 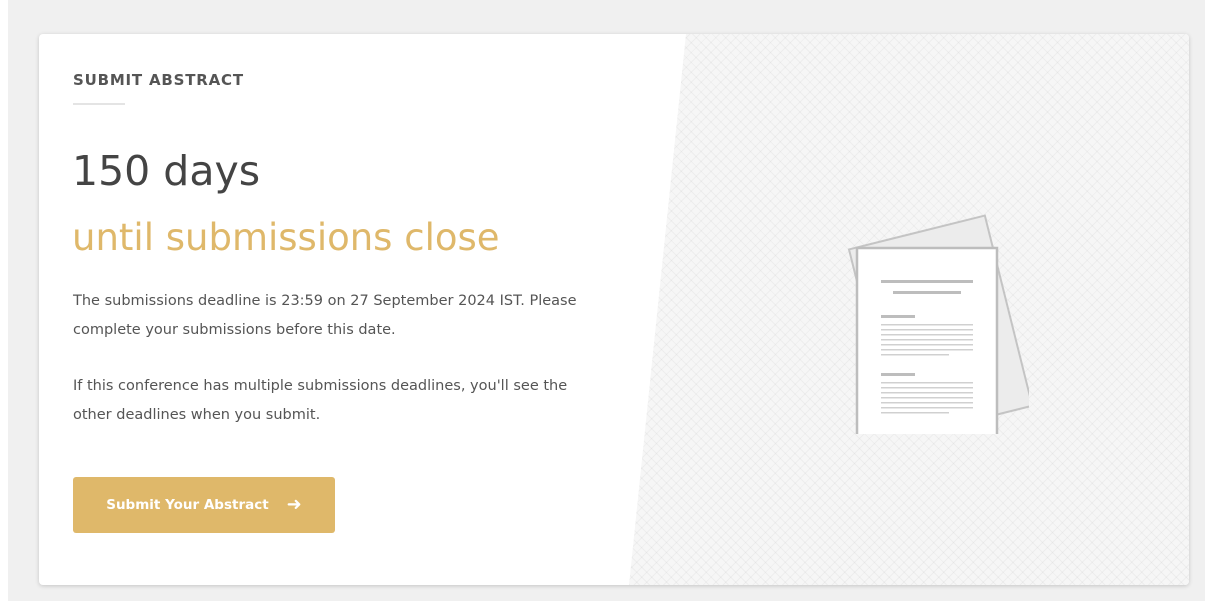 What do you see at coordinates (286, 237) in the screenshot?
I see `countdown-subhead: until submissions close` at bounding box center [286, 237].